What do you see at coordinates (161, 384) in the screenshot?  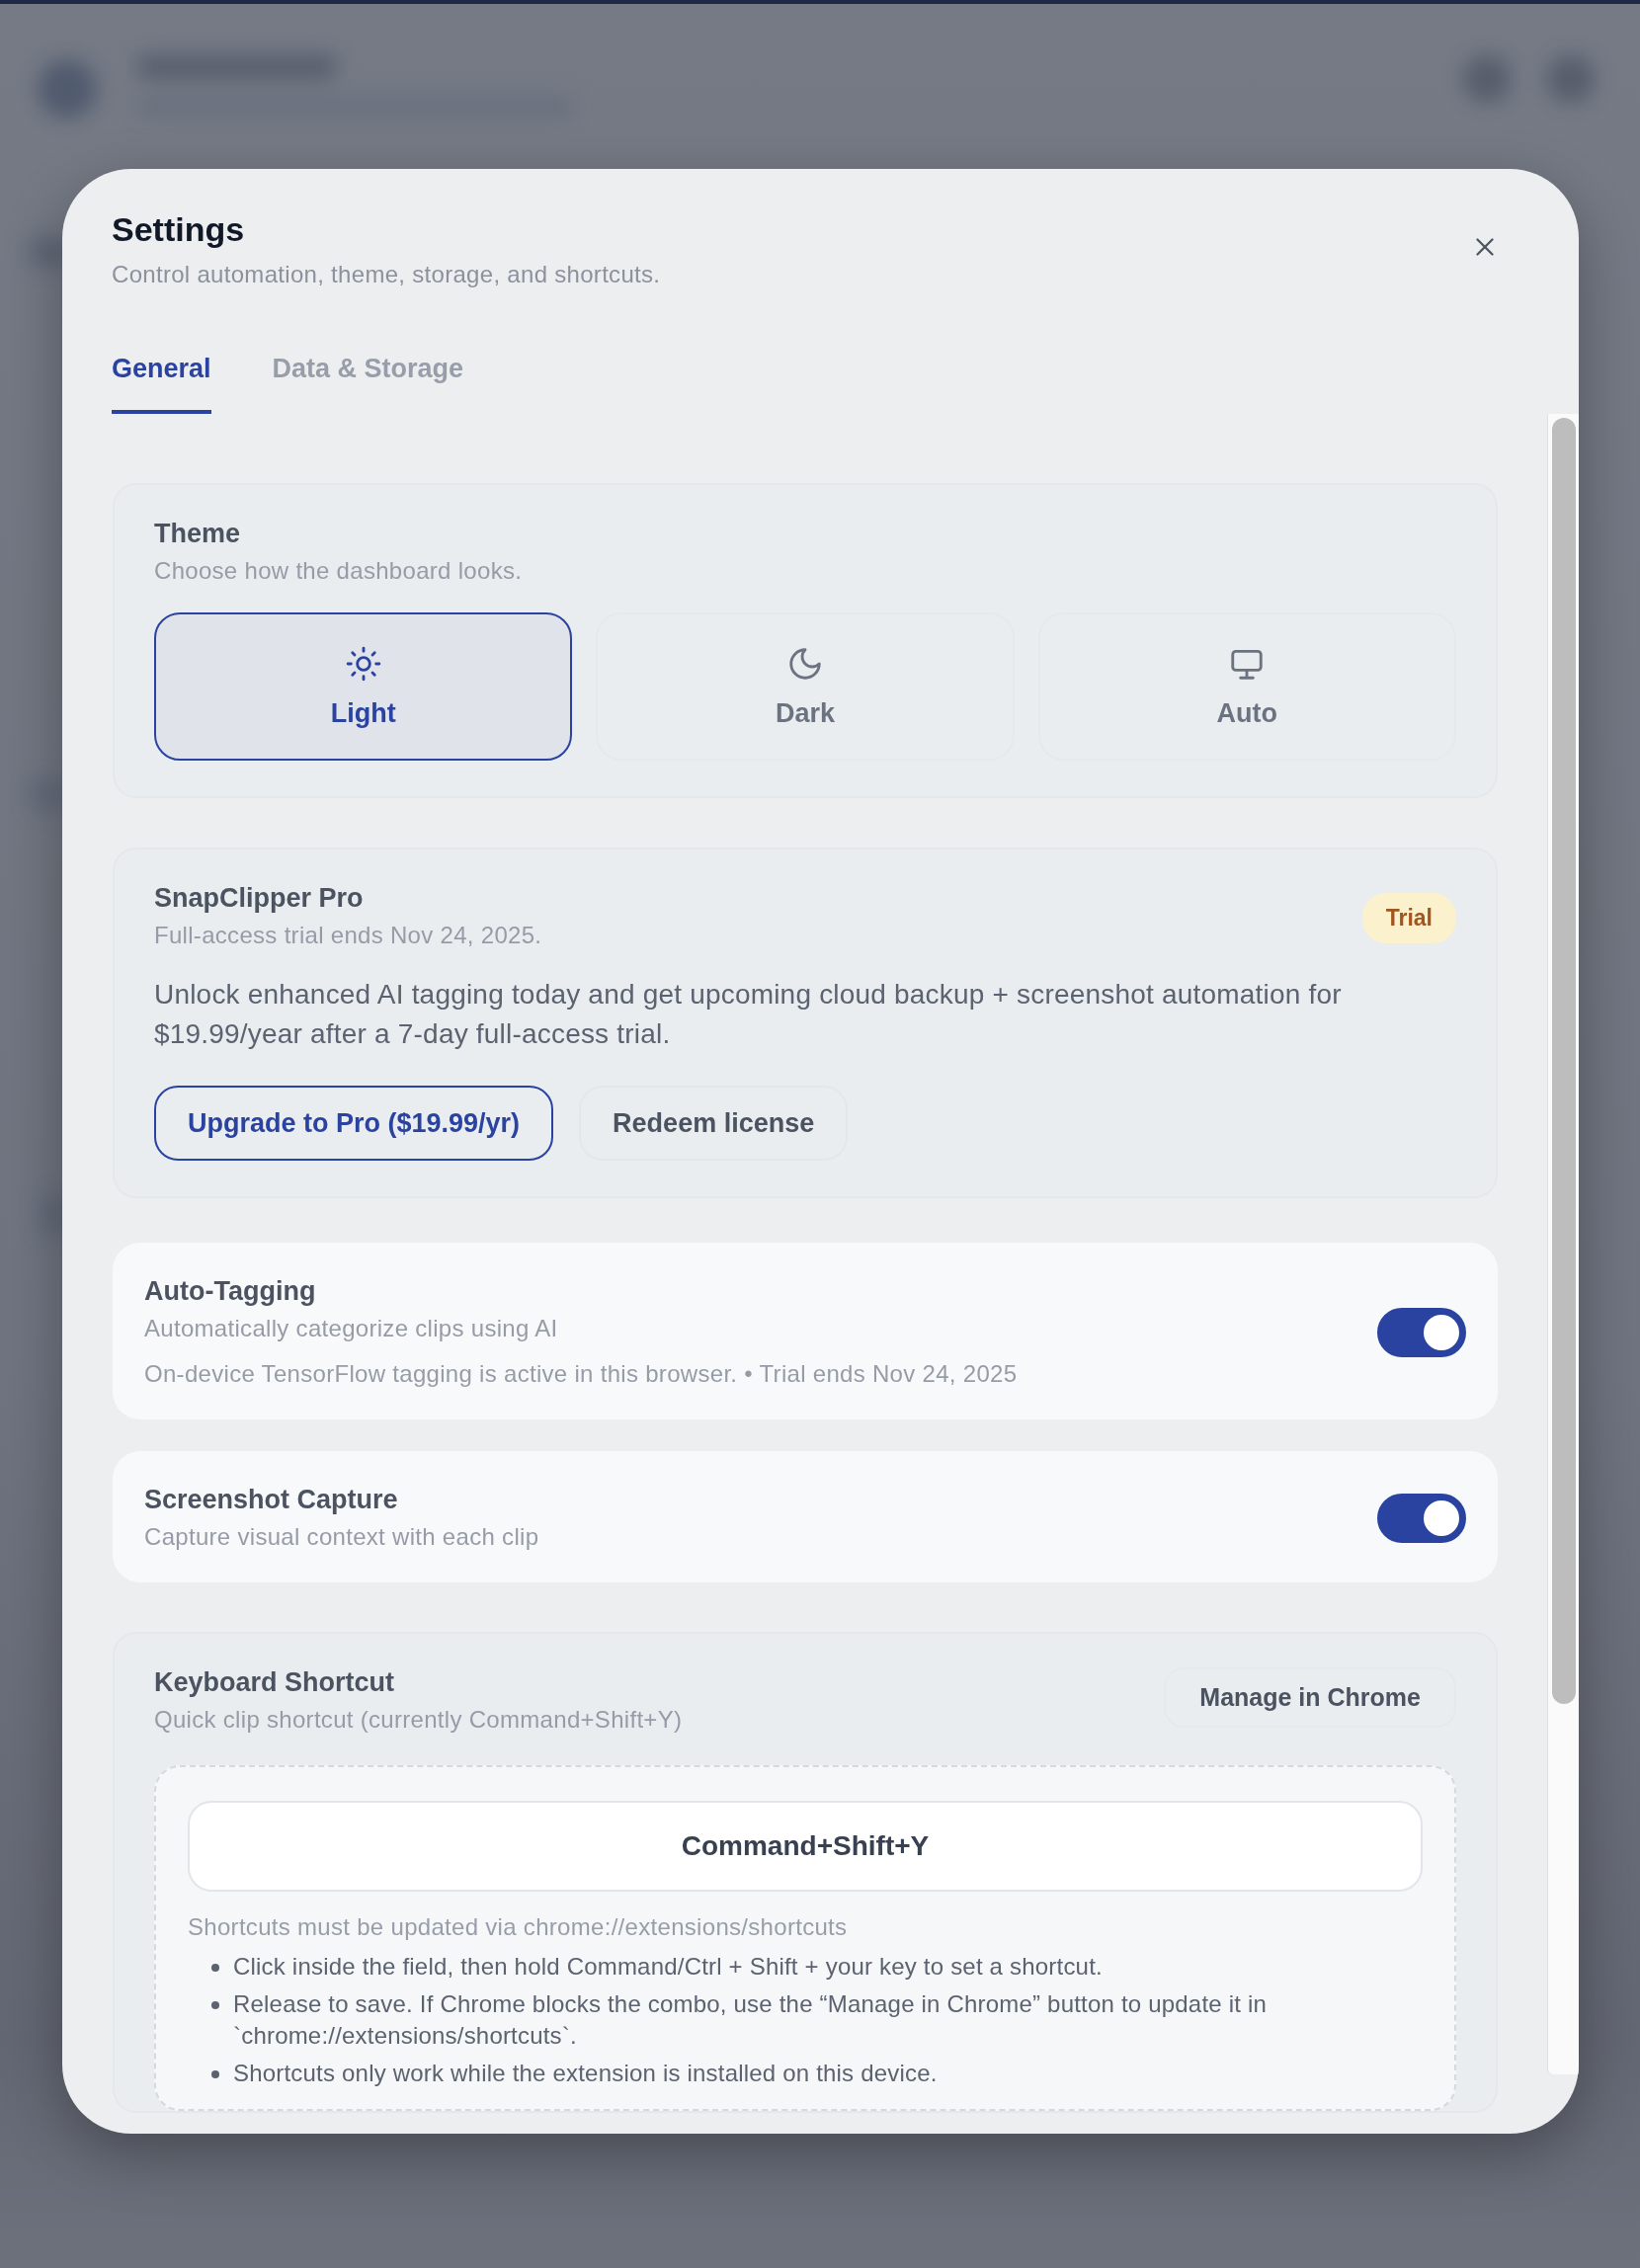 I see `tab: General` at bounding box center [161, 384].